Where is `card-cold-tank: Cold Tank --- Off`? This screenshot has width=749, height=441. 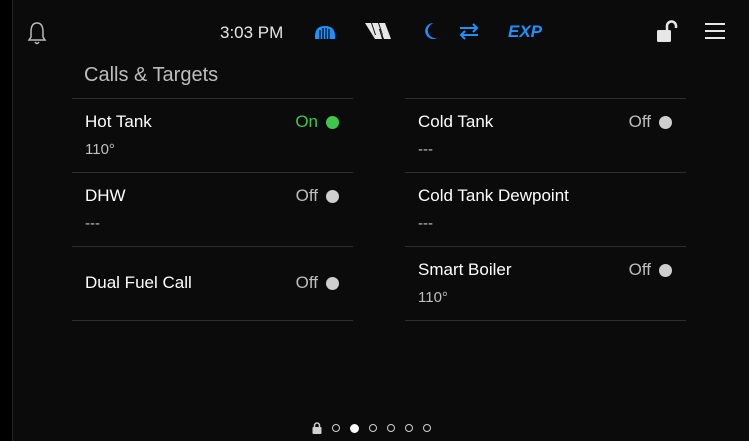
card-cold-tank: Cold Tank --- Off is located at coordinates (545, 135).